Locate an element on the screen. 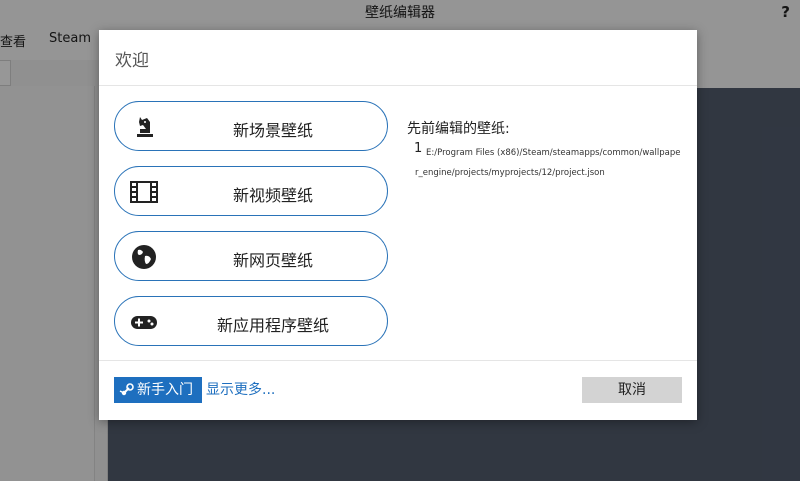  option-label: 新应用程序壁纸 is located at coordinates (272, 325).